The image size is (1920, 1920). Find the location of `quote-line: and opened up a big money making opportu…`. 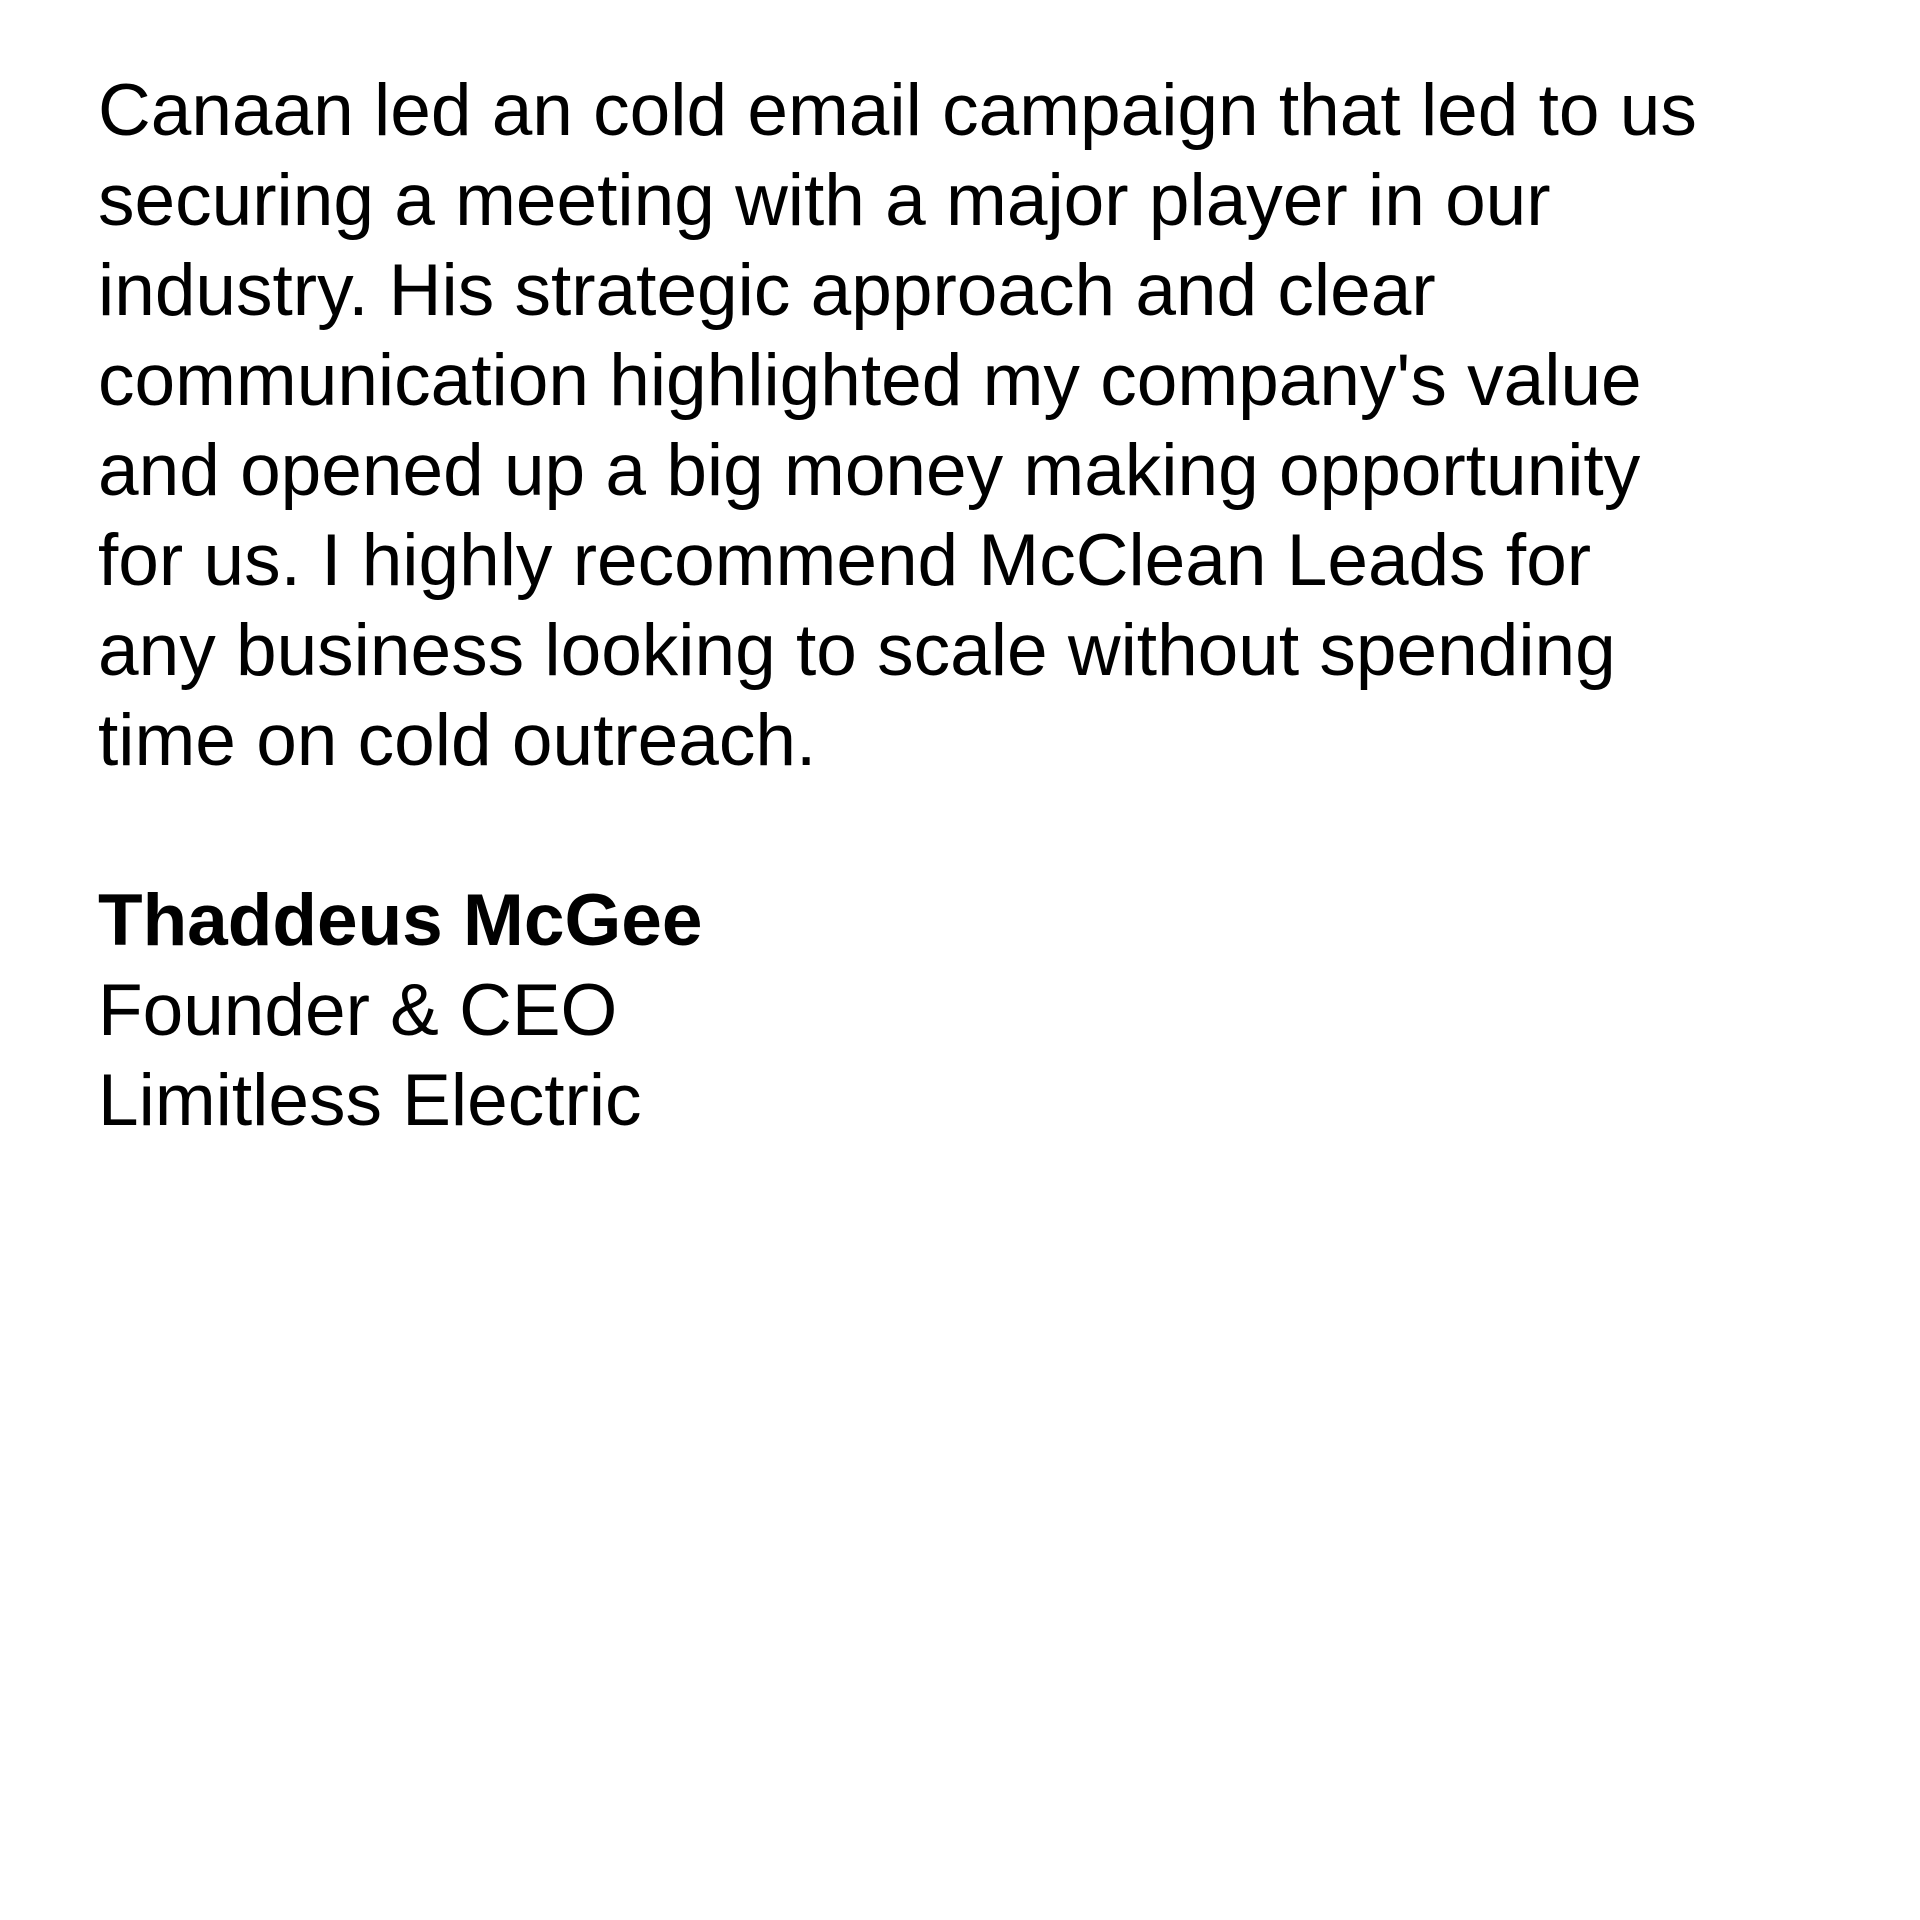

quote-line: and opened up a big money making opportu… is located at coordinates (869, 470).